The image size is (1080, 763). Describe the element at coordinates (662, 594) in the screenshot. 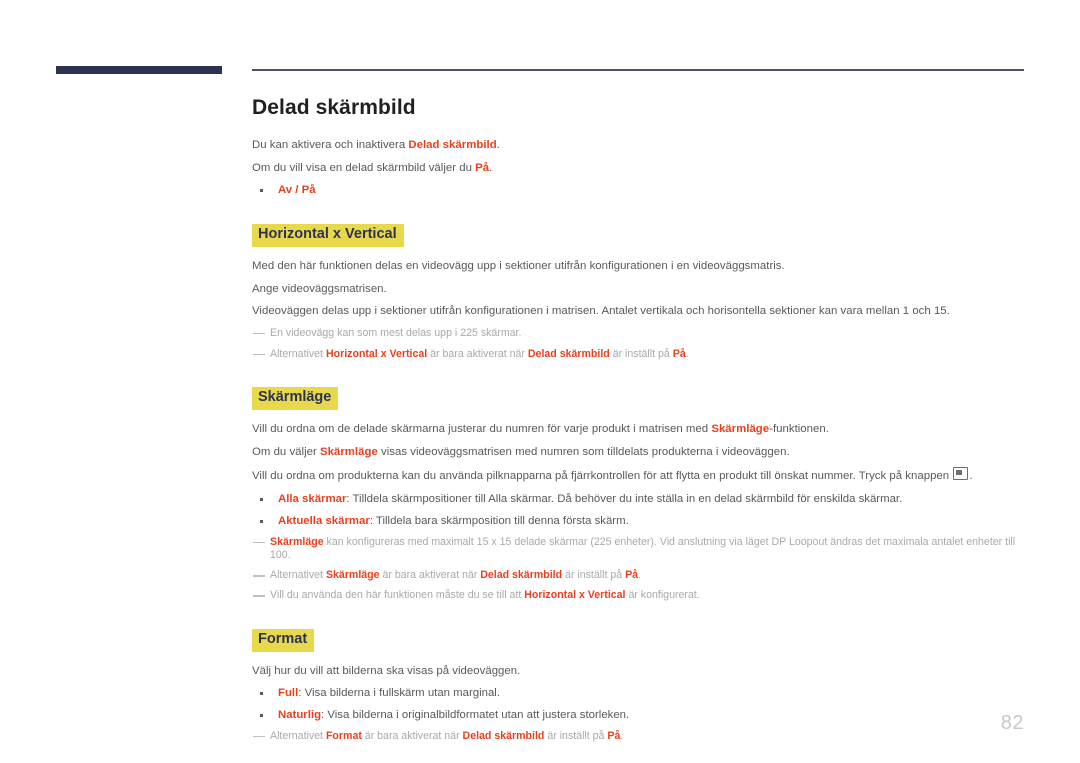

I see `sk-note3-seg-2: är konfigurerat.` at that location.